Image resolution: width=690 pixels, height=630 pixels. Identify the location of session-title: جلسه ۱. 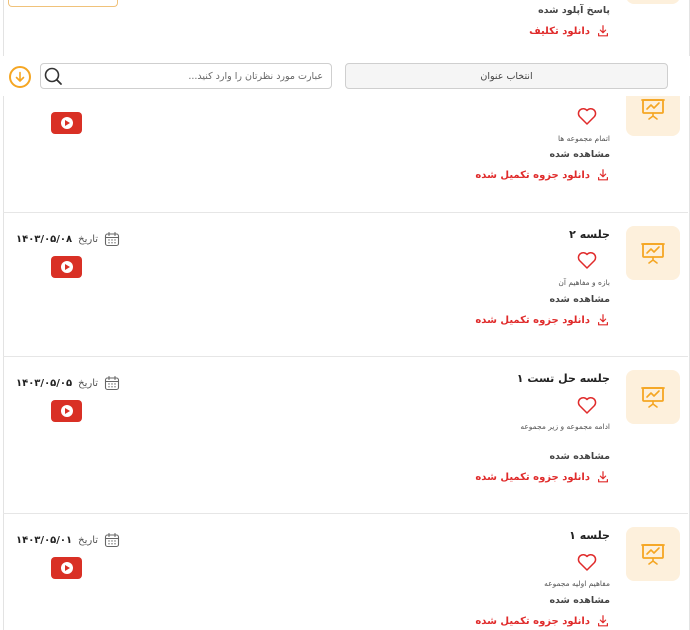
(589, 535).